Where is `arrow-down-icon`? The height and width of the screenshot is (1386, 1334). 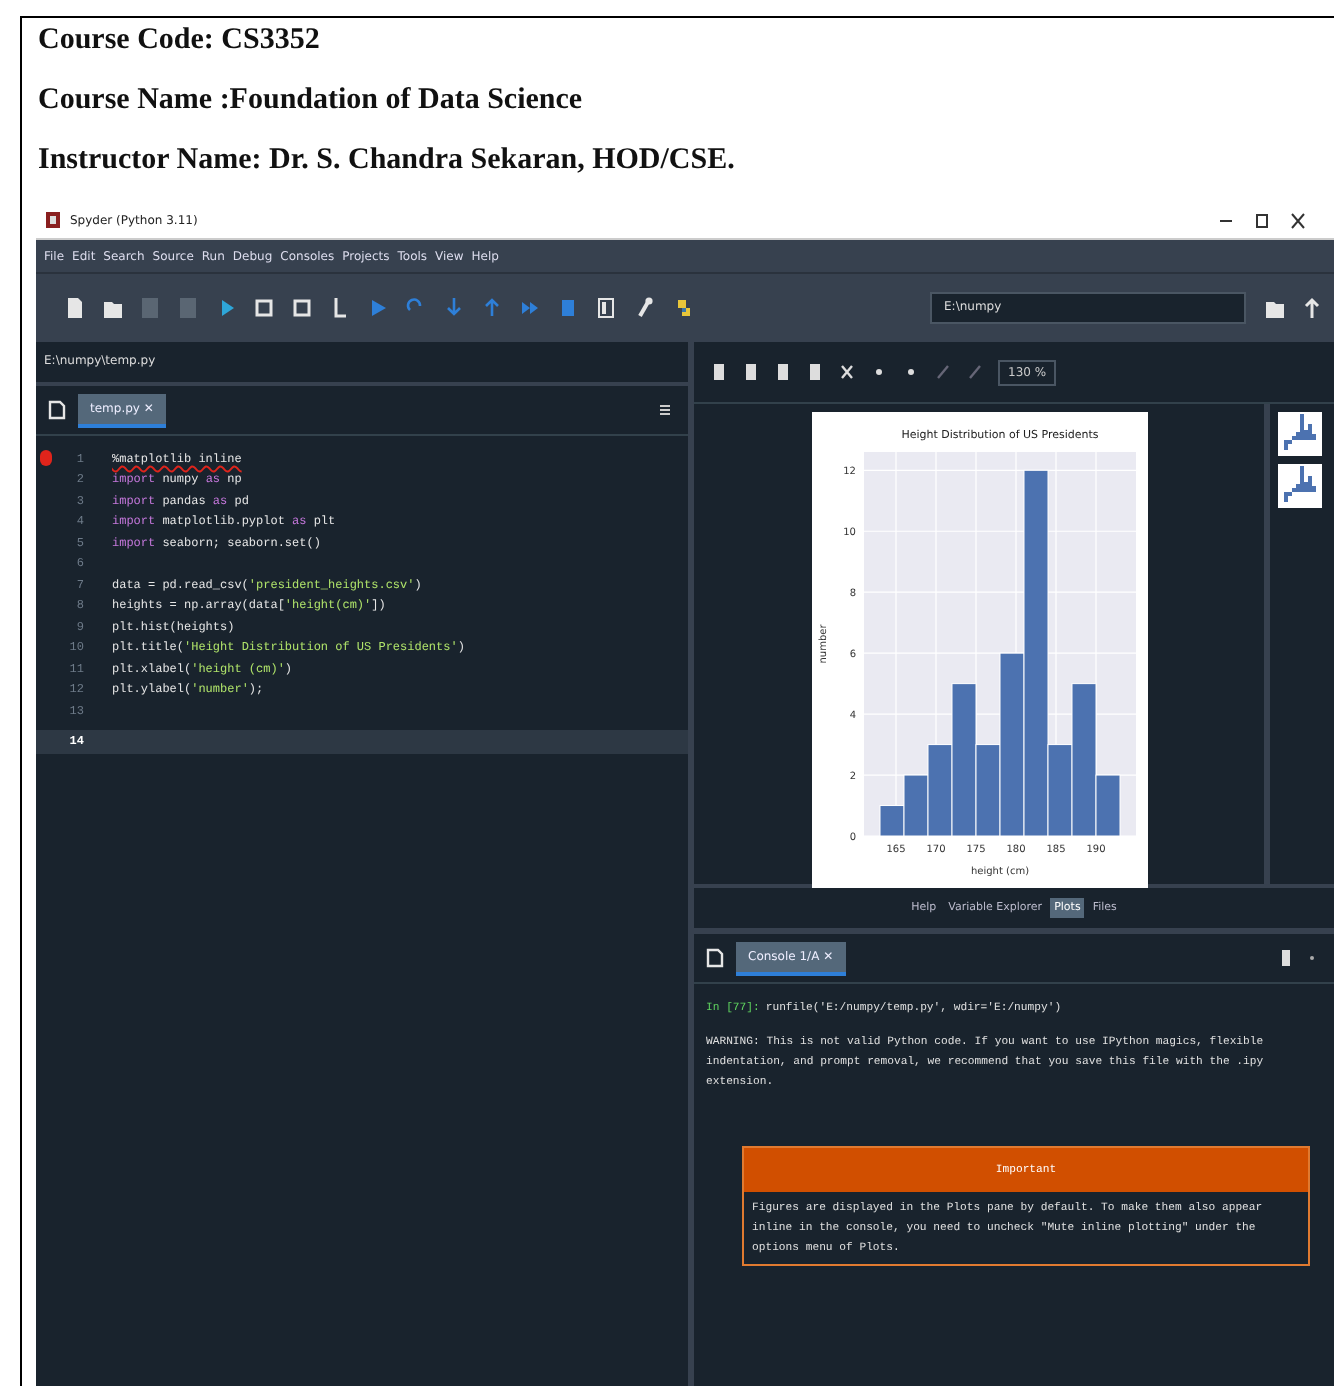
arrow-down-icon is located at coordinates (454, 308).